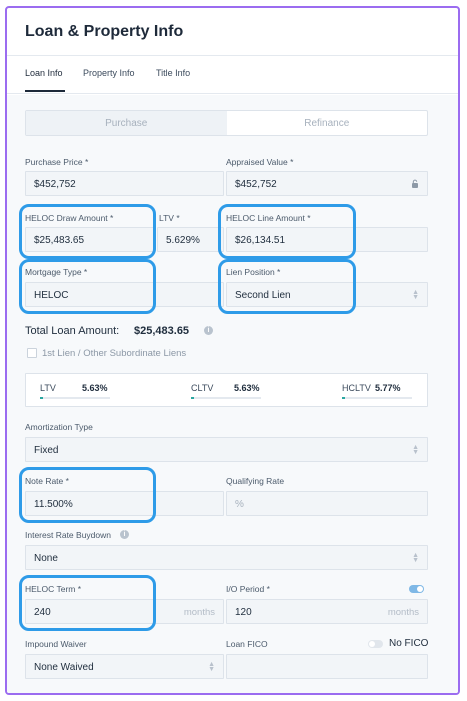 The width and height of the screenshot is (467, 701). Describe the element at coordinates (403, 612) in the screenshot. I see `io-period-unit: months` at that location.